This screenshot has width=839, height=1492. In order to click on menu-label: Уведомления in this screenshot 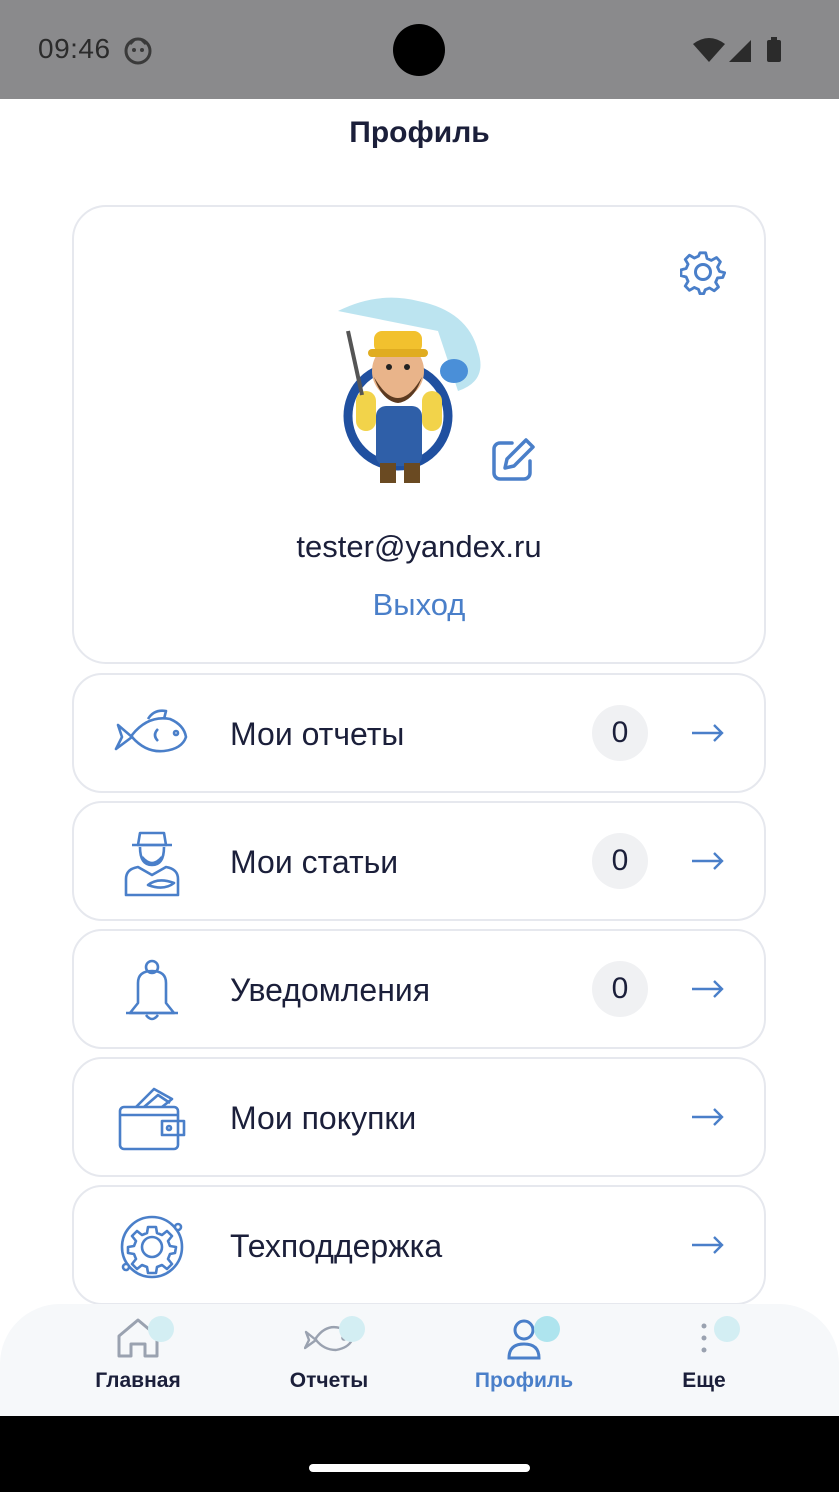, I will do `click(330, 990)`.